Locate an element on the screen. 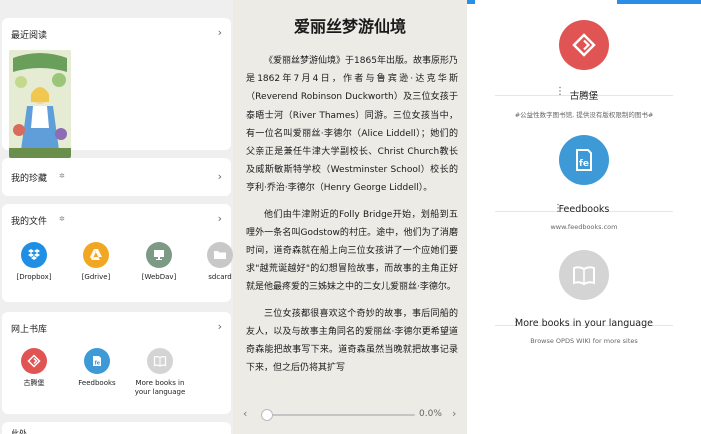 This screenshot has width=701, height=434. recent-reading-card: 最近阅读 › is located at coordinates (116, 88).